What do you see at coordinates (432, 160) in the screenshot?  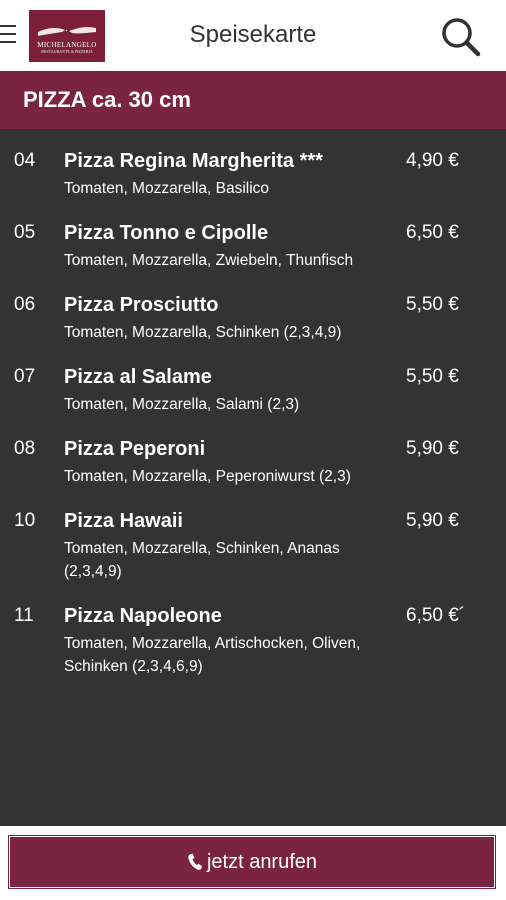 I see `item-price: 4,90 €` at bounding box center [432, 160].